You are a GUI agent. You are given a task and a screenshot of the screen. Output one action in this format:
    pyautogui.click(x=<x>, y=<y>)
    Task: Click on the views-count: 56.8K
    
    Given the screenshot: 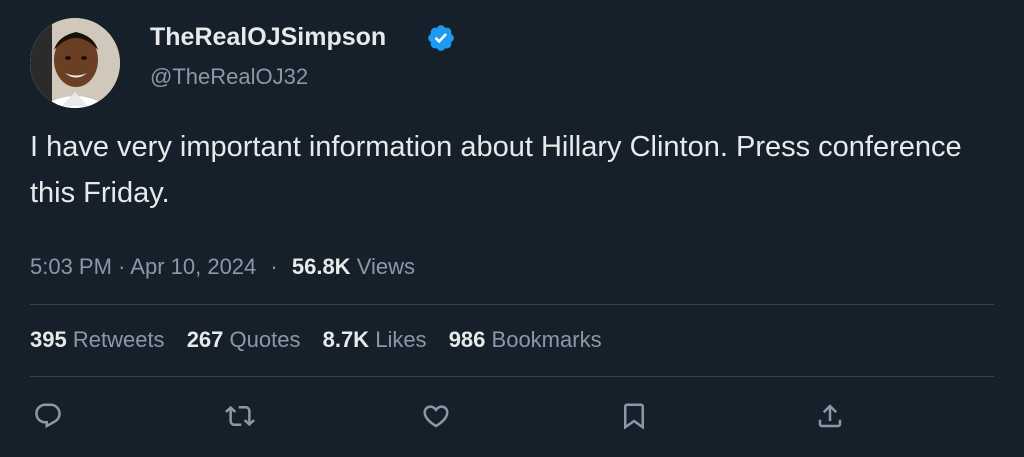 What is the action you would take?
    pyautogui.click(x=321, y=266)
    